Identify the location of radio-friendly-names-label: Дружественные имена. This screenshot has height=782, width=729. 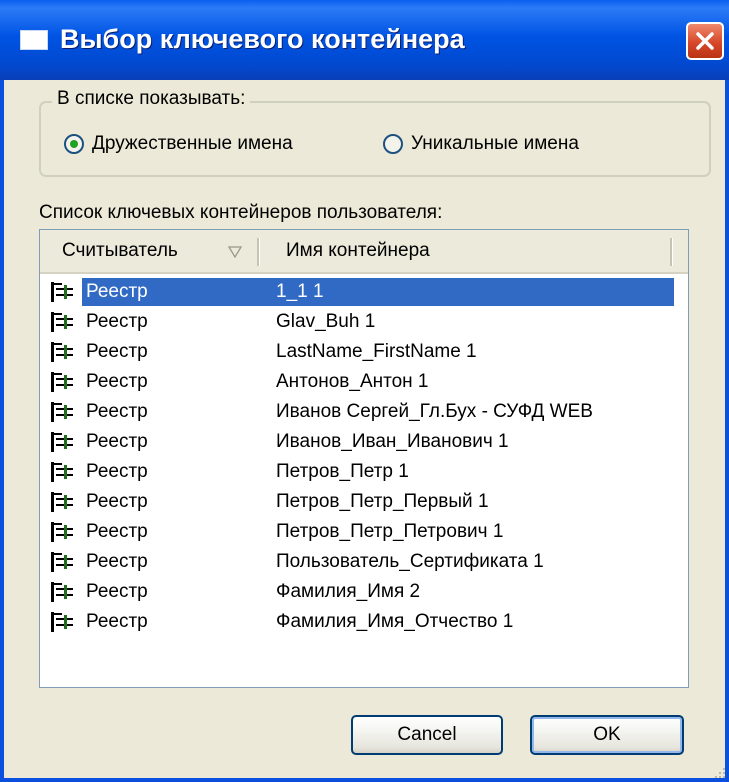
(192, 143).